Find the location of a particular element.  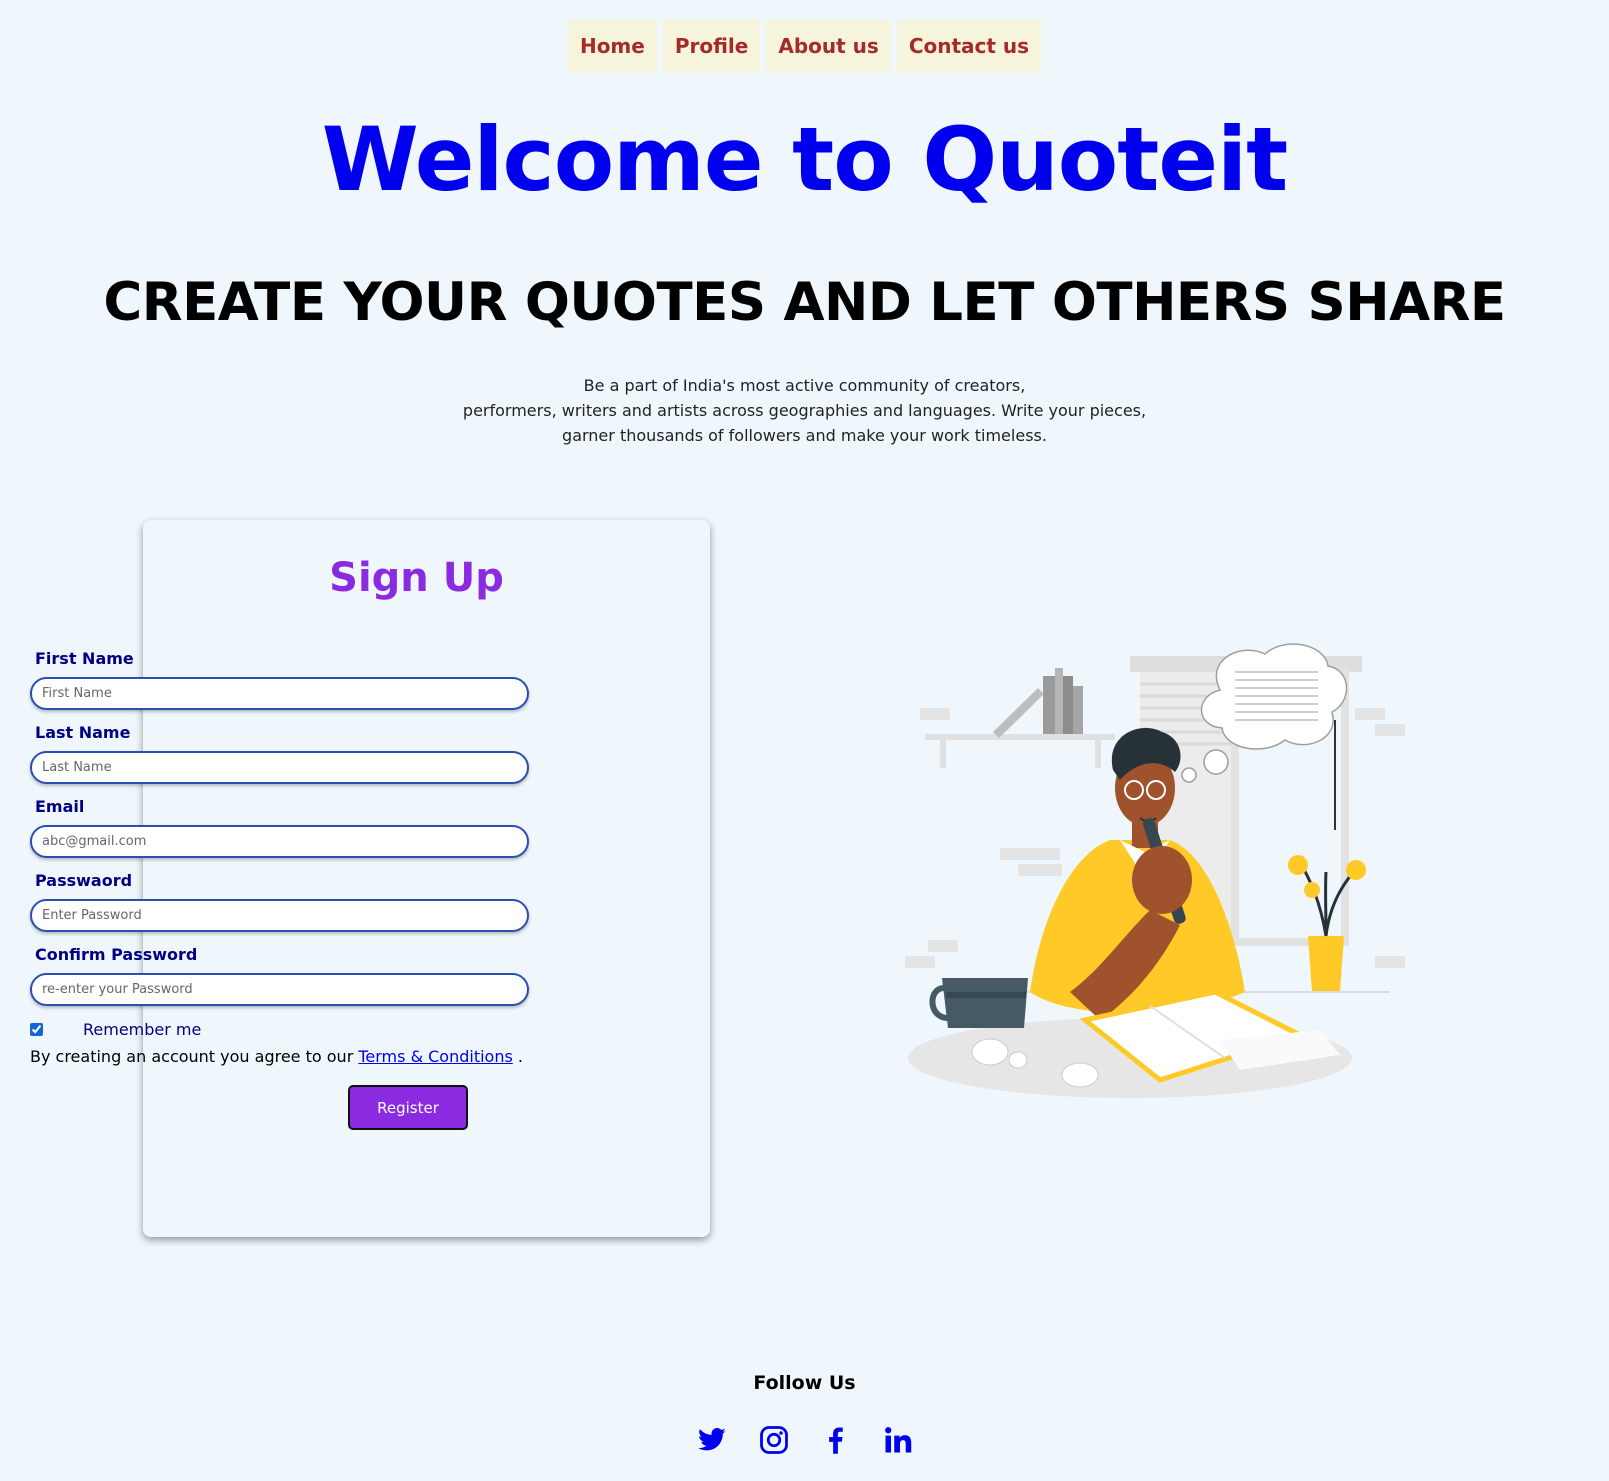

email-label: Email is located at coordinates (60, 806).